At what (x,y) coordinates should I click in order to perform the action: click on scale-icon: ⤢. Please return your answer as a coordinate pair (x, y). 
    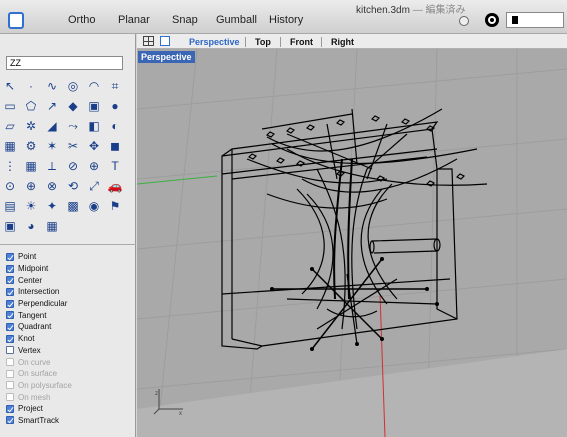
    Looking at the image, I should click on (94, 186).